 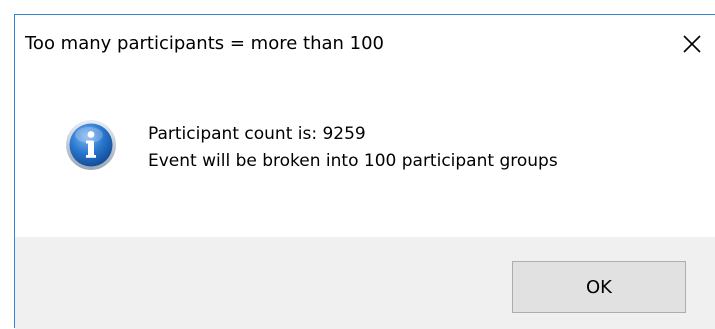 I want to click on dialog-title: Too many participants = more than 100, so click(x=204, y=43).